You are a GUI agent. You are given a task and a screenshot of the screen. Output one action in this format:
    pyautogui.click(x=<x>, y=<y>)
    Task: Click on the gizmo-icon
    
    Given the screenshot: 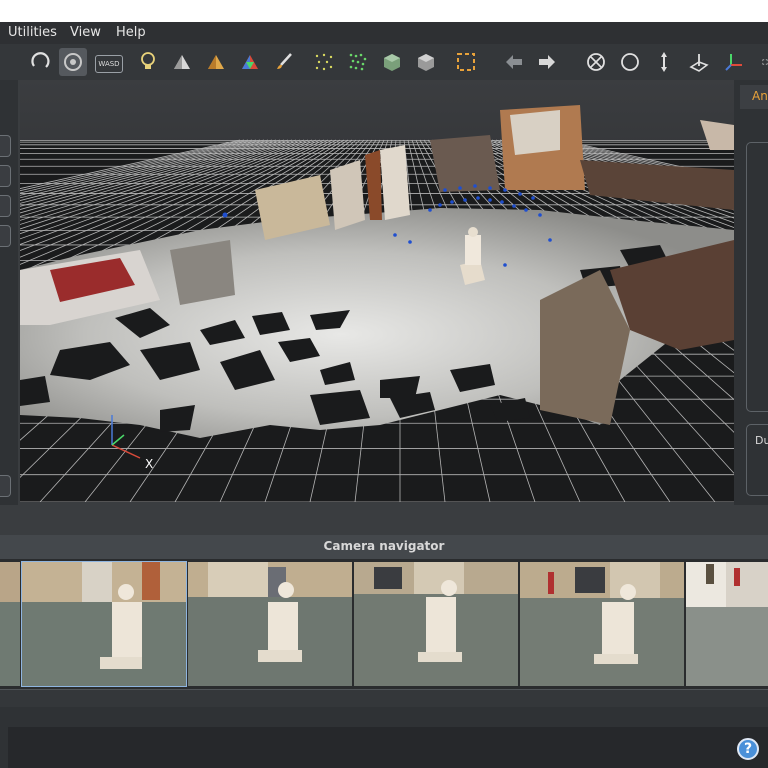 What is the action you would take?
    pyautogui.click(x=596, y=62)
    